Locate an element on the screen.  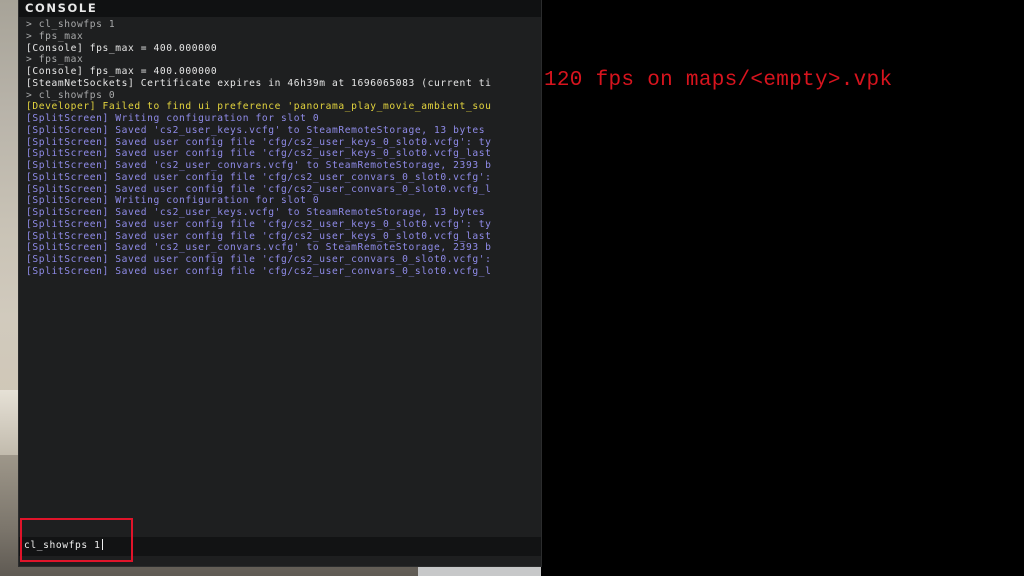
input-highlight-box is located at coordinates (76, 540).